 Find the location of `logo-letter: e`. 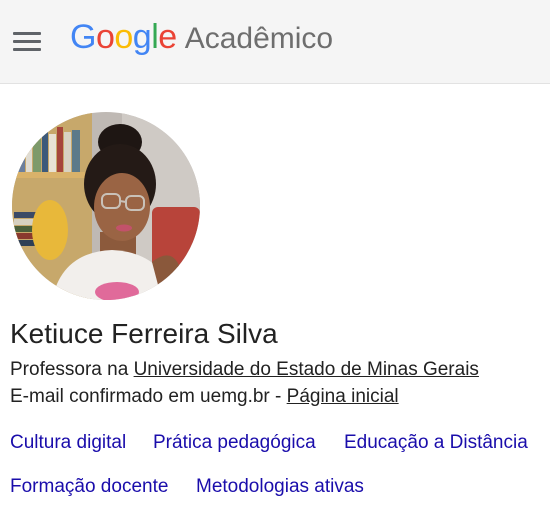

logo-letter: e is located at coordinates (167, 37).